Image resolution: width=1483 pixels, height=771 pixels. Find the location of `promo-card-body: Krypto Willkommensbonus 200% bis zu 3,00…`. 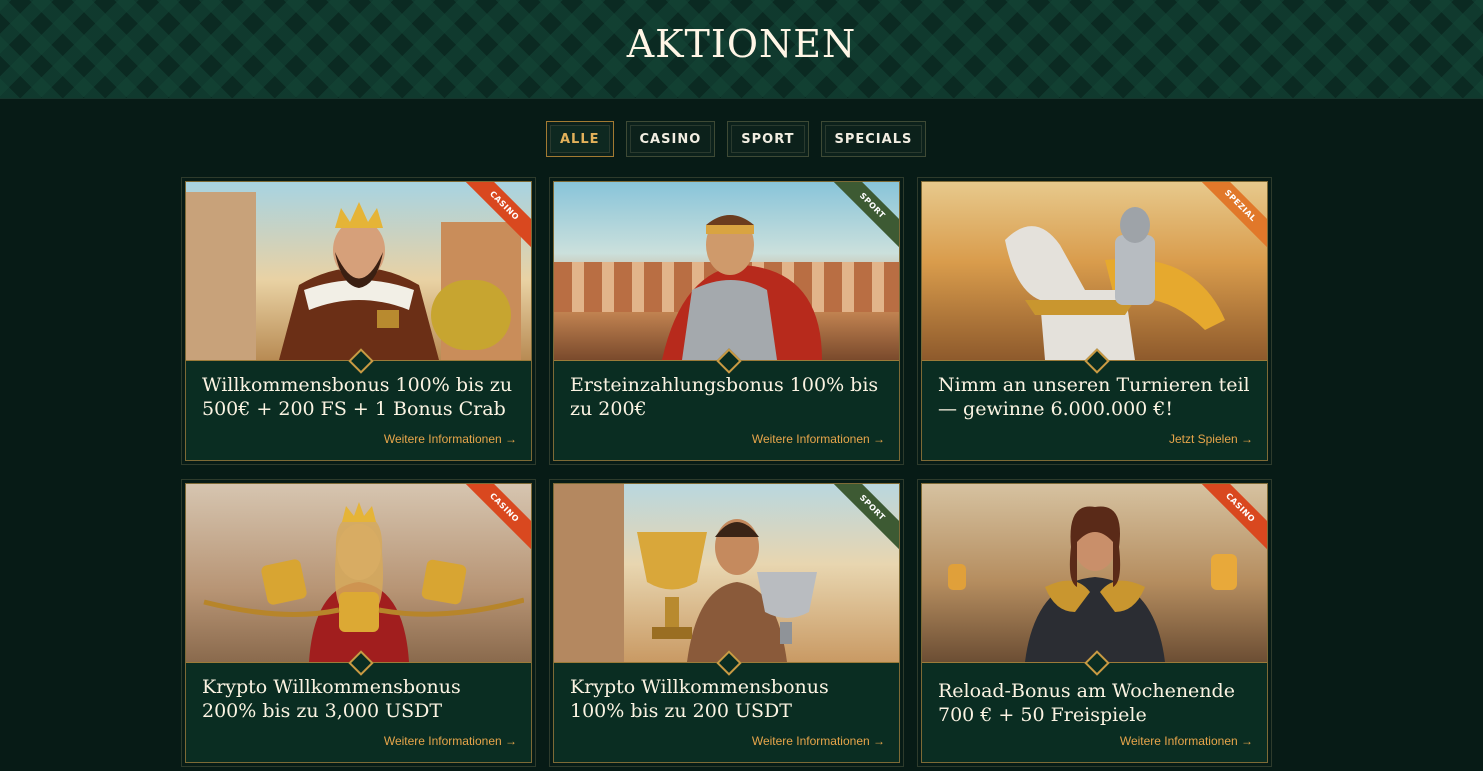

promo-card-body: Krypto Willkommensbonus 200% bis zu 3,00… is located at coordinates (358, 712).